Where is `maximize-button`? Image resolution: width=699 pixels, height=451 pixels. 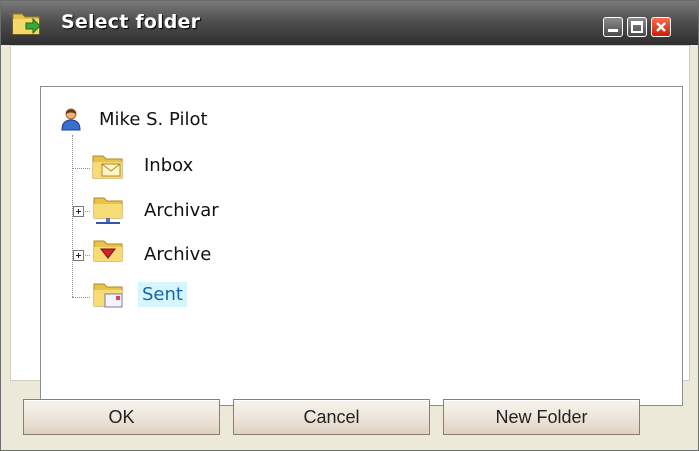
maximize-button is located at coordinates (637, 27).